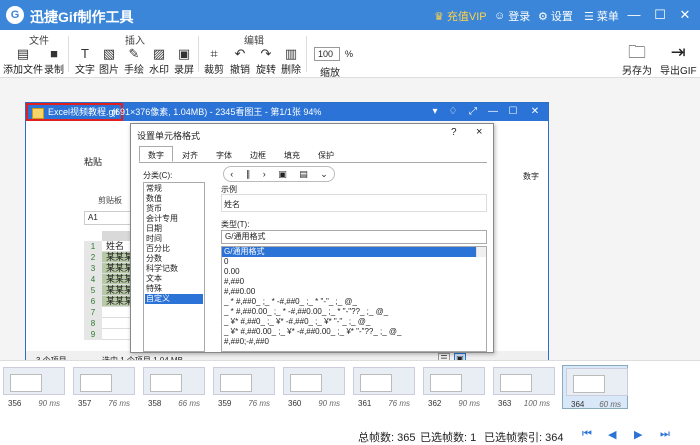  Describe the element at coordinates (383, 387) in the screenshot. I see `frame-thumb: 361 76 ms` at that location.